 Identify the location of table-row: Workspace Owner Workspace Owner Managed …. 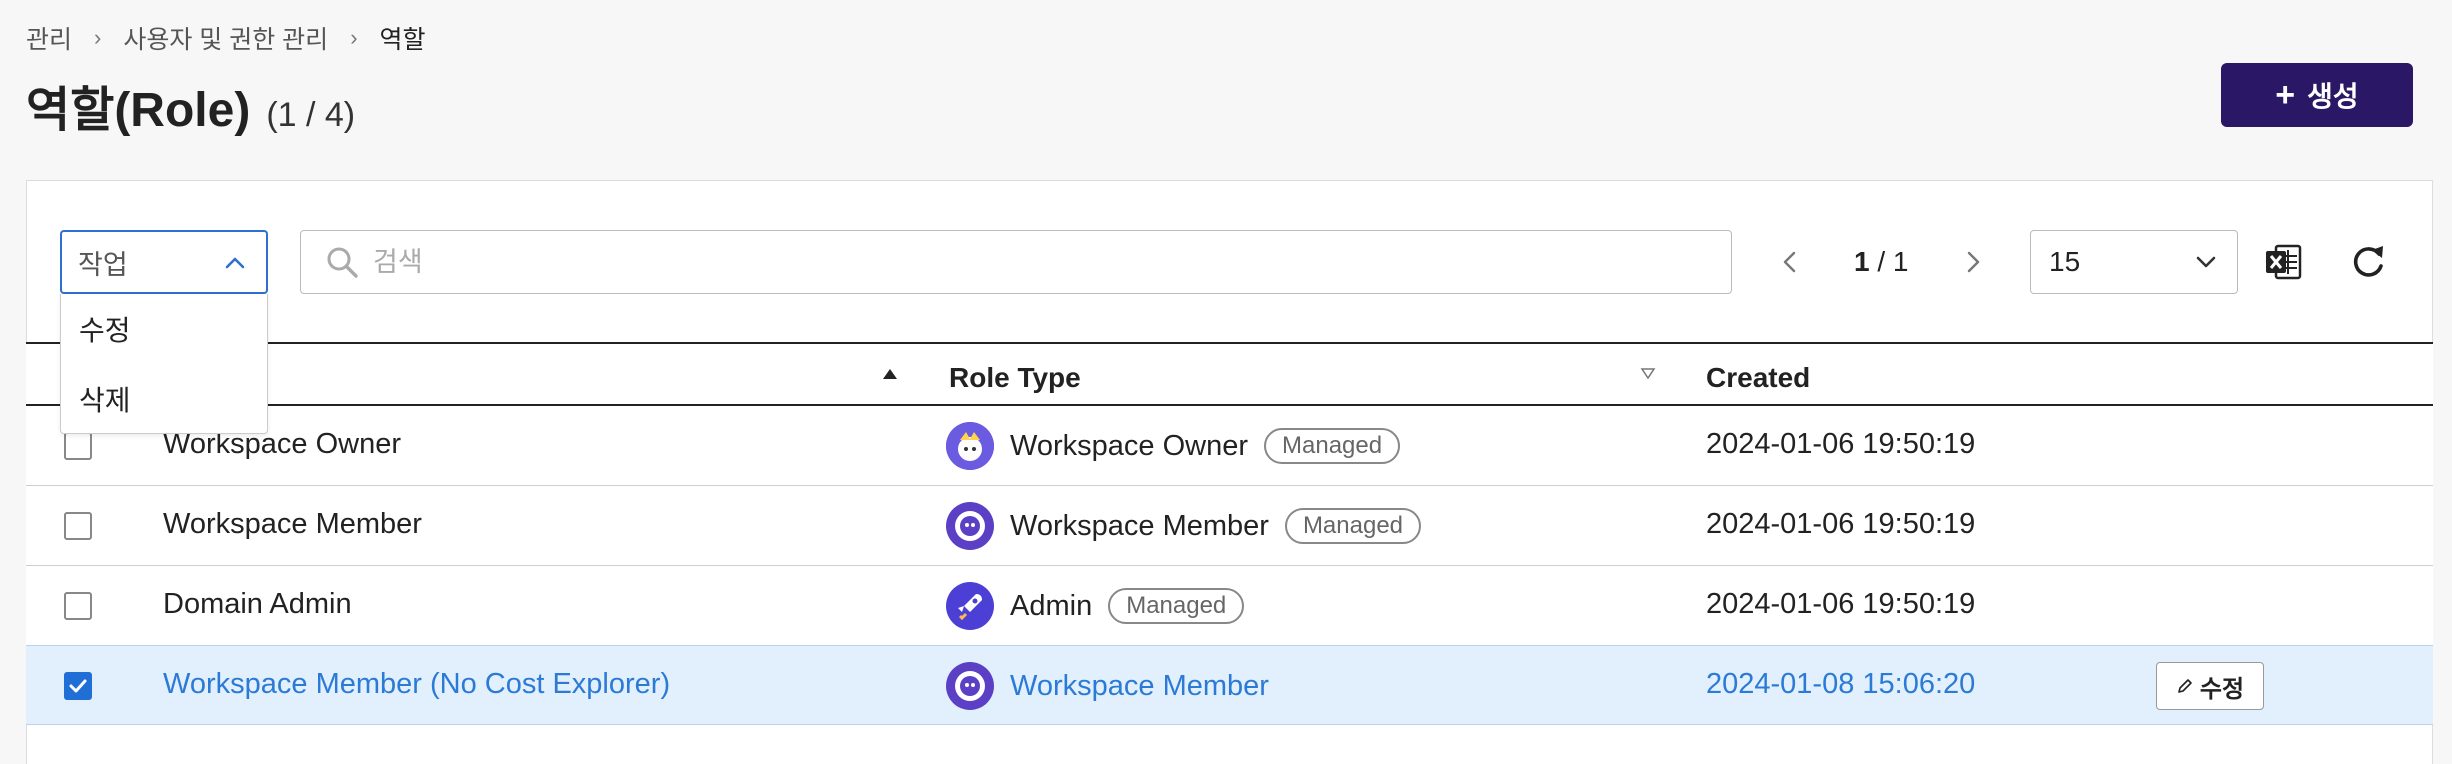
(1229, 446).